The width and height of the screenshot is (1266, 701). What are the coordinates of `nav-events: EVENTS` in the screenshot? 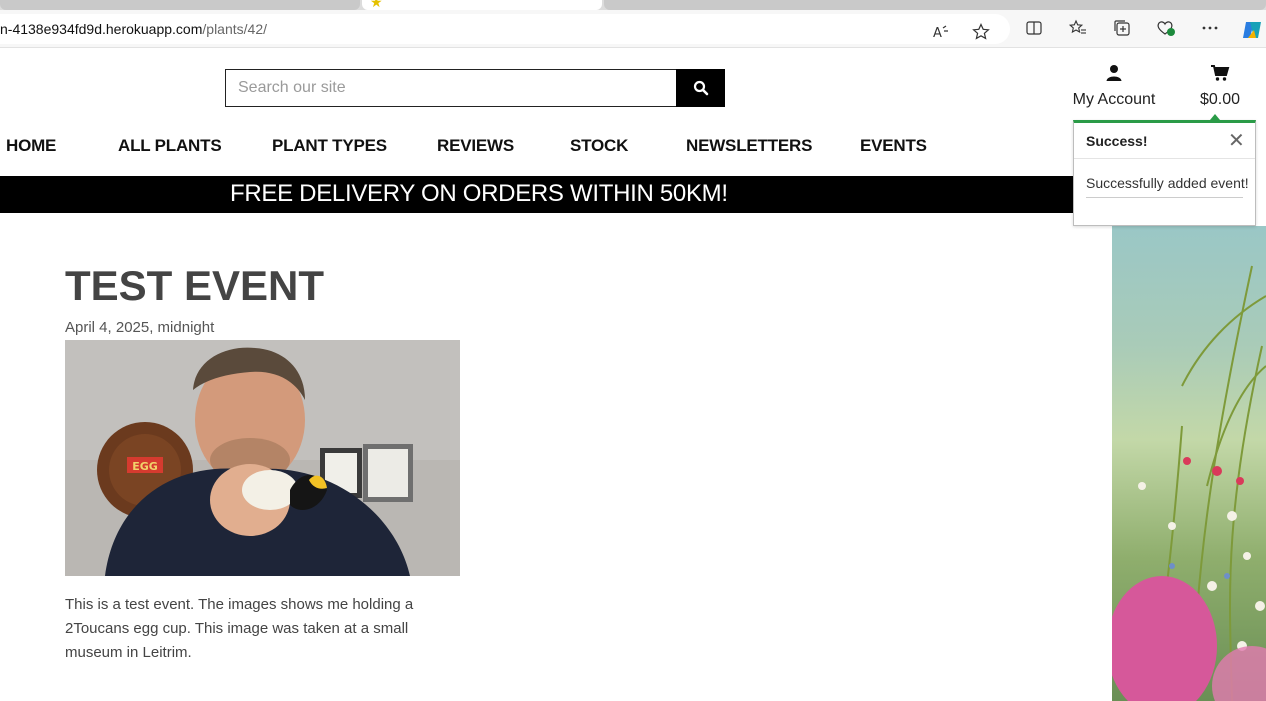 It's located at (893, 146).